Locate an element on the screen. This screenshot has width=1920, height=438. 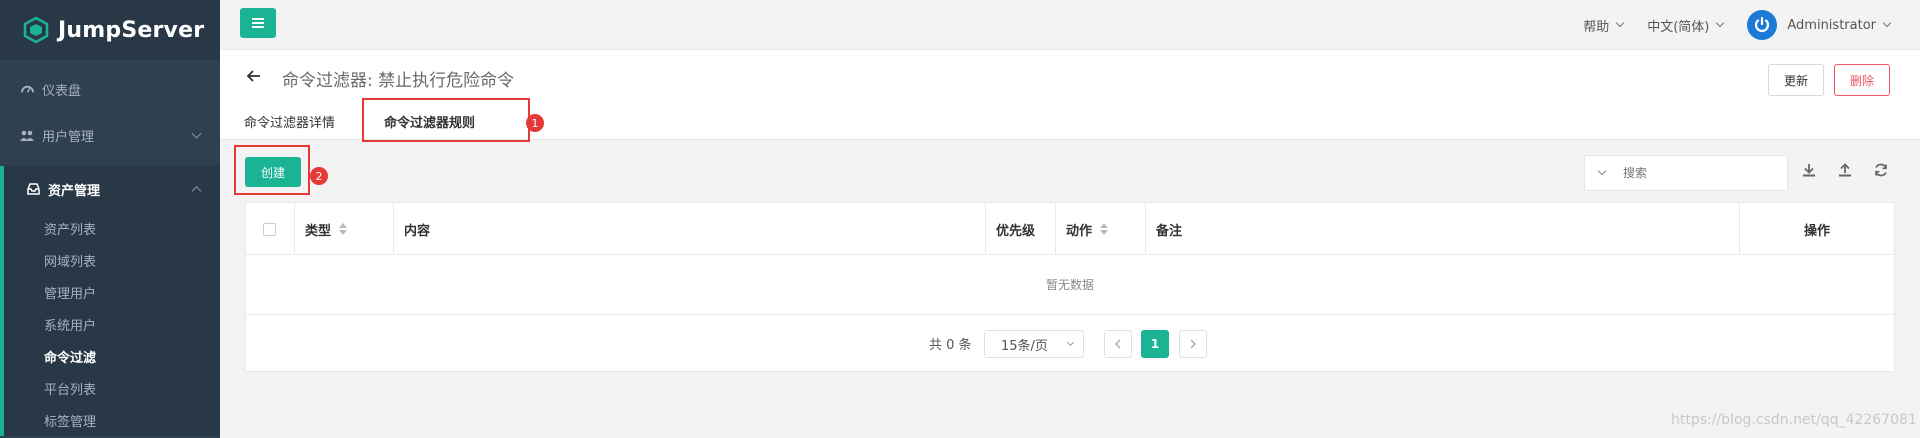
sidebar-item-label: 用户管理 is located at coordinates (68, 137).